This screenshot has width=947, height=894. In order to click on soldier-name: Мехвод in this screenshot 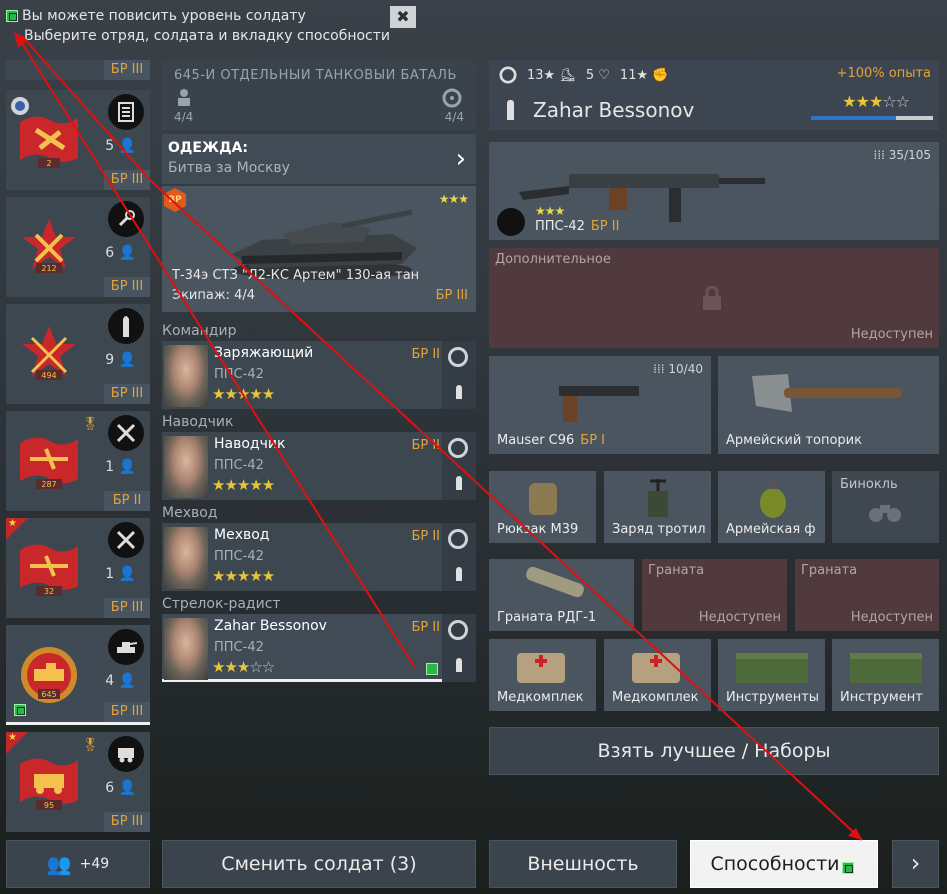, I will do `click(242, 535)`.